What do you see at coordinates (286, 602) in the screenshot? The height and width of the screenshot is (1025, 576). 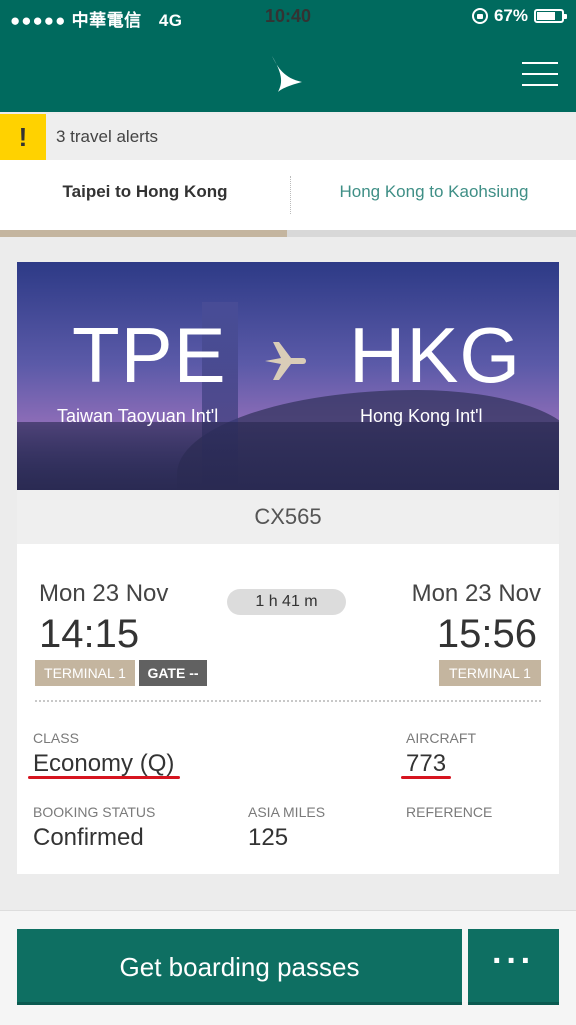 I see `flight-duration-badge: 1 h 41 m` at bounding box center [286, 602].